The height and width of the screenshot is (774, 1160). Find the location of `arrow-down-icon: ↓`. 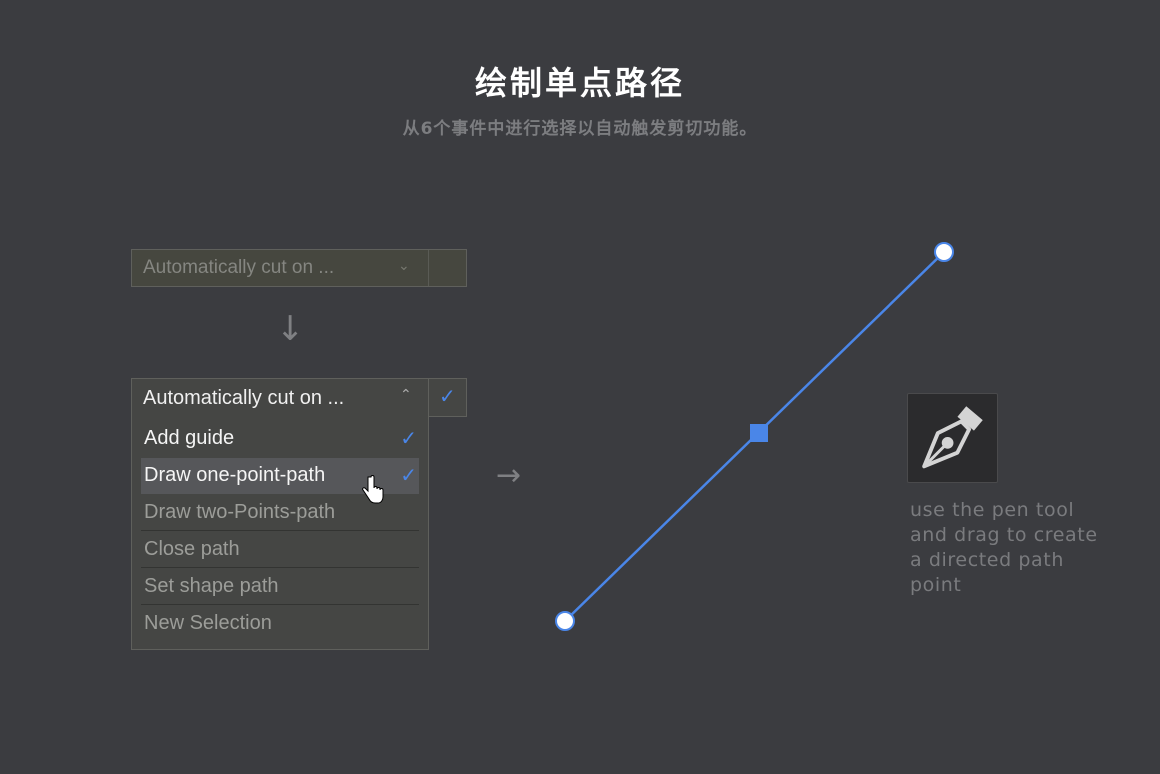

arrow-down-icon: ↓ is located at coordinates (290, 329).